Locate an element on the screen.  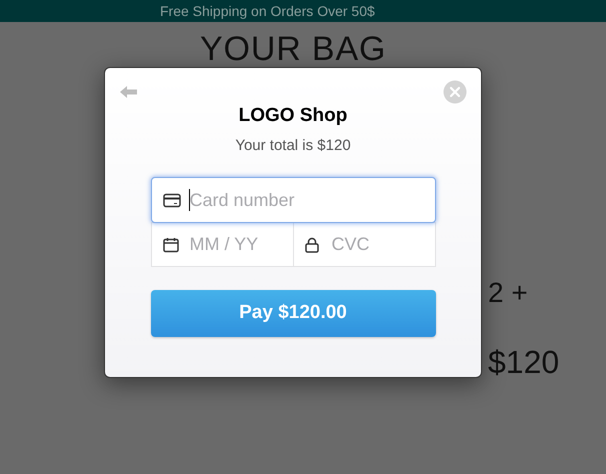
text-cursor is located at coordinates (189, 200).